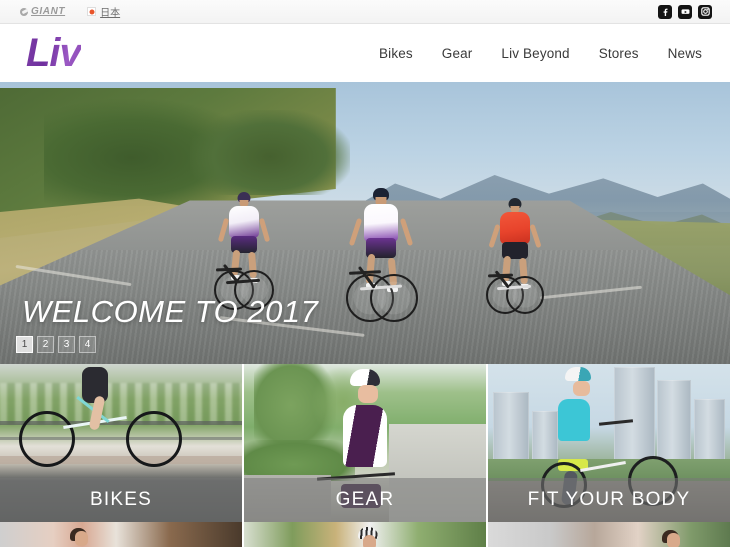 The height and width of the screenshot is (547, 730). Describe the element at coordinates (121, 443) in the screenshot. I see `tile-bikes: BIKES` at that location.